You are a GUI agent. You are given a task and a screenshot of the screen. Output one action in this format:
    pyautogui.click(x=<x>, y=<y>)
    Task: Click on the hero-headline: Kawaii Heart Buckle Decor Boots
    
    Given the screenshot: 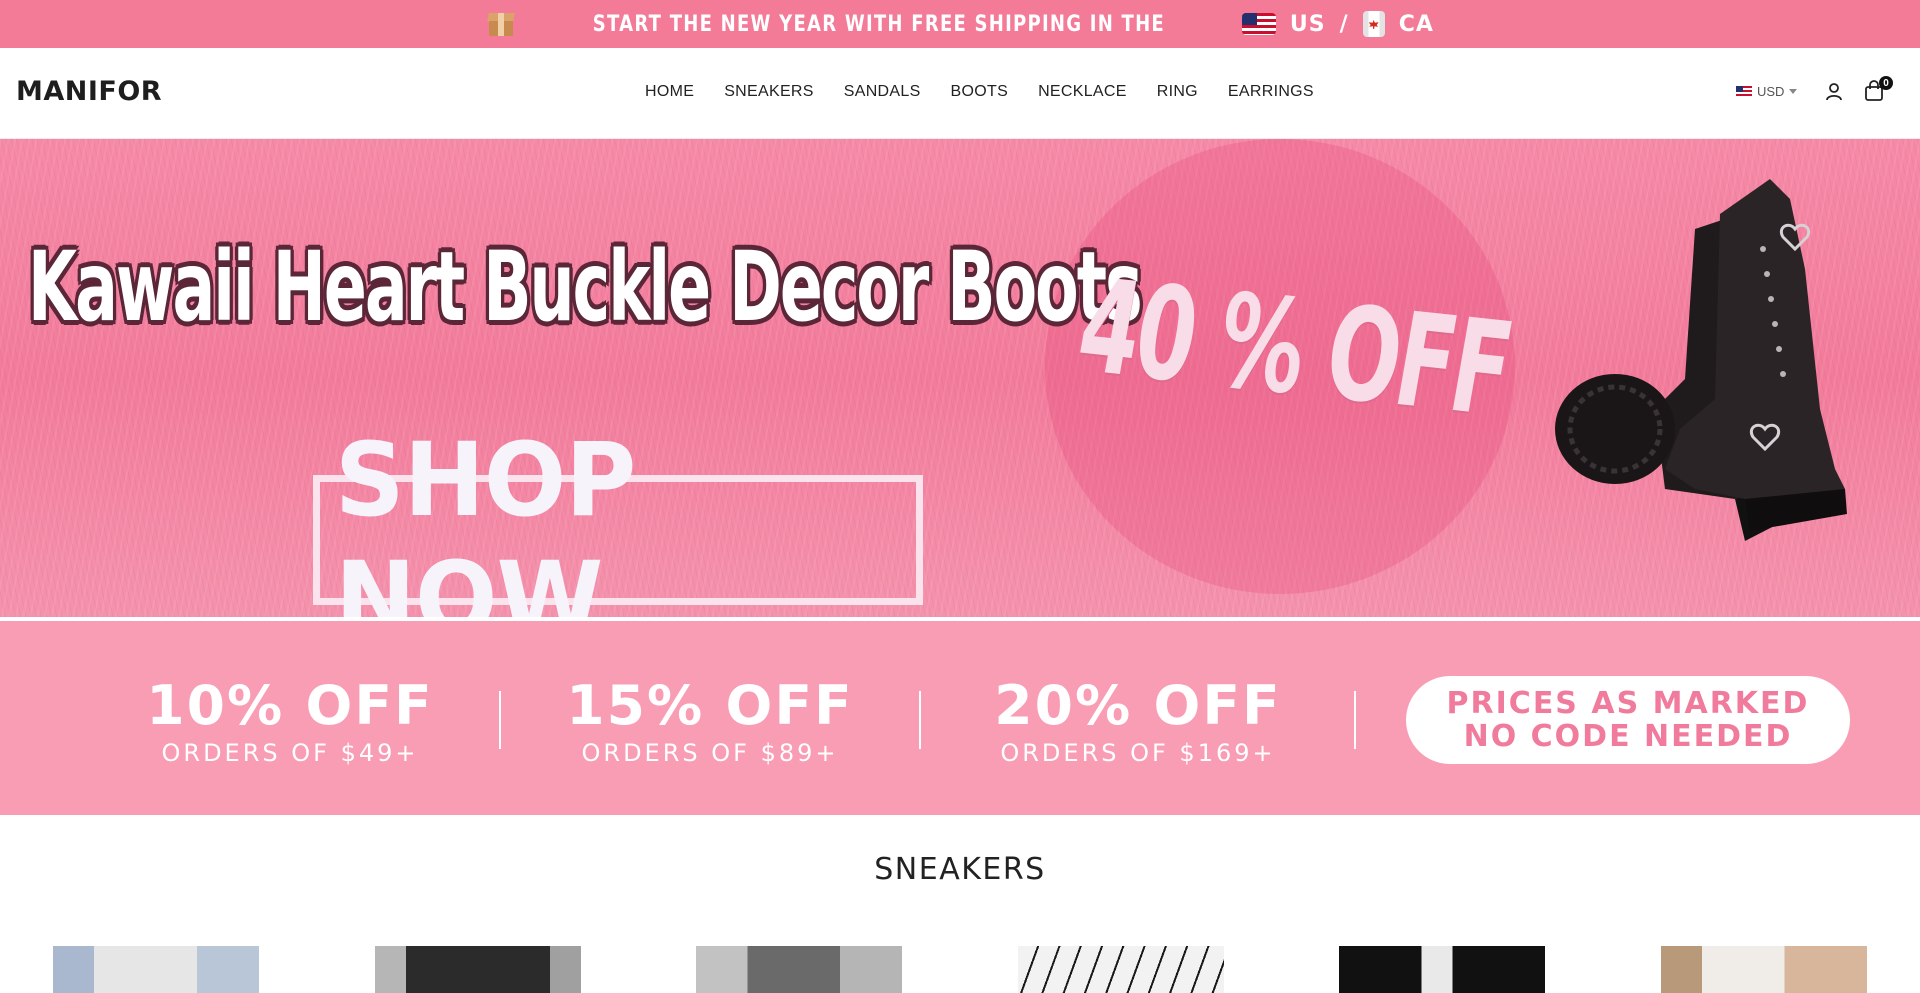 What is the action you would take?
    pyautogui.click(x=585, y=287)
    